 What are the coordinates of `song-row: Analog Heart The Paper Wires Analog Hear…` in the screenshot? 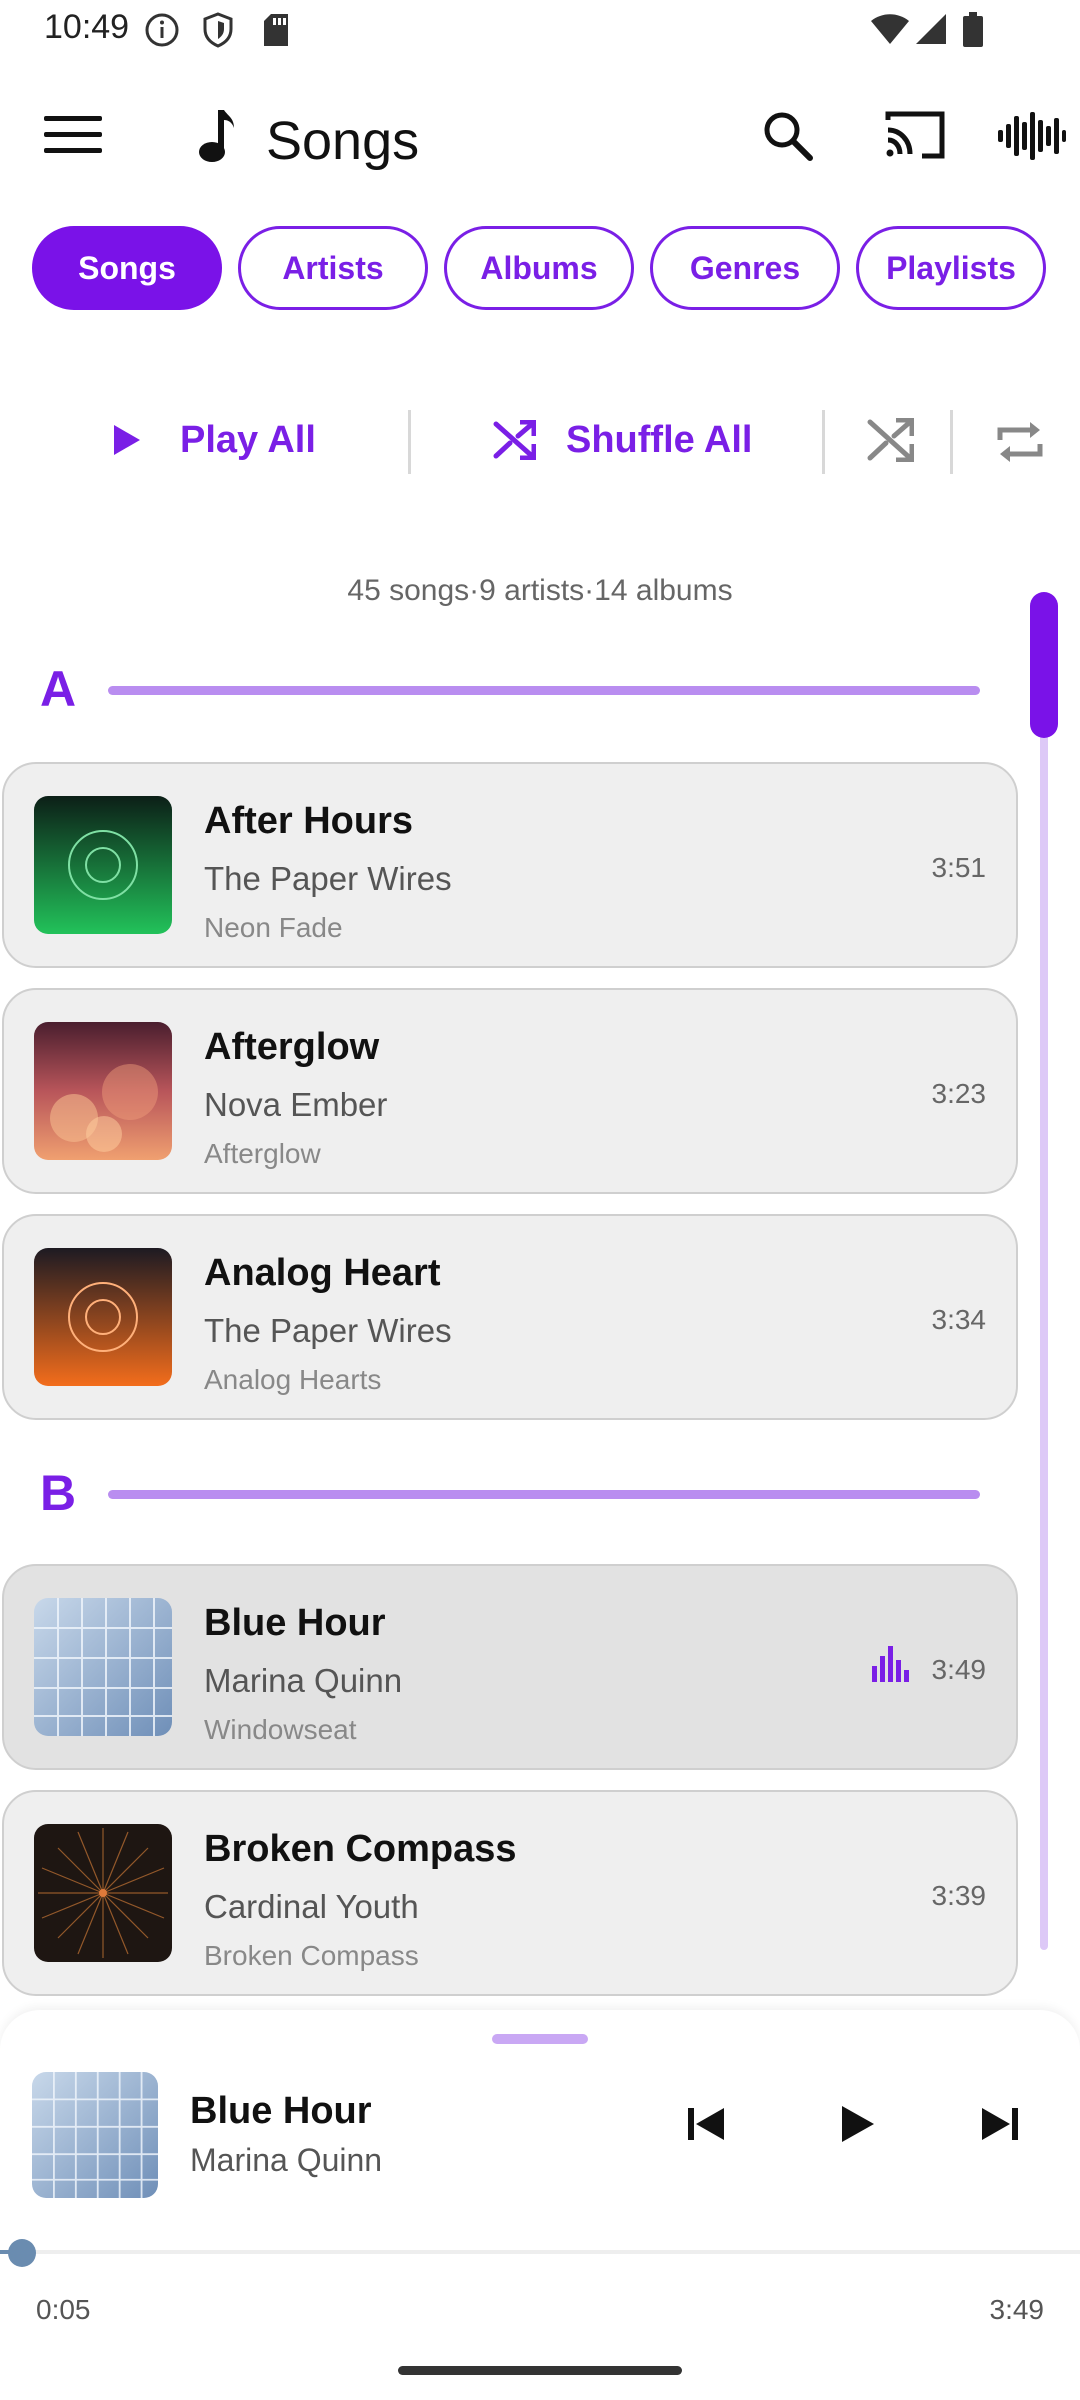 It's located at (510, 1317).